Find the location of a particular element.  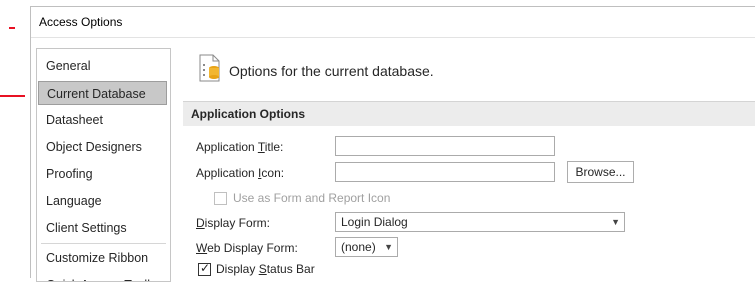

web-display-form-label: Web Display Form: is located at coordinates (247, 248).